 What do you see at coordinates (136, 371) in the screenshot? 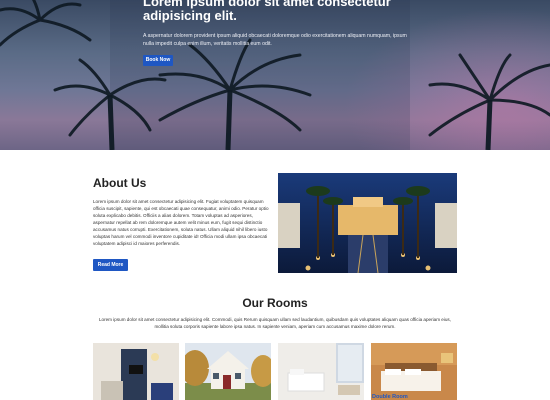
I see `room-image-living` at bounding box center [136, 371].